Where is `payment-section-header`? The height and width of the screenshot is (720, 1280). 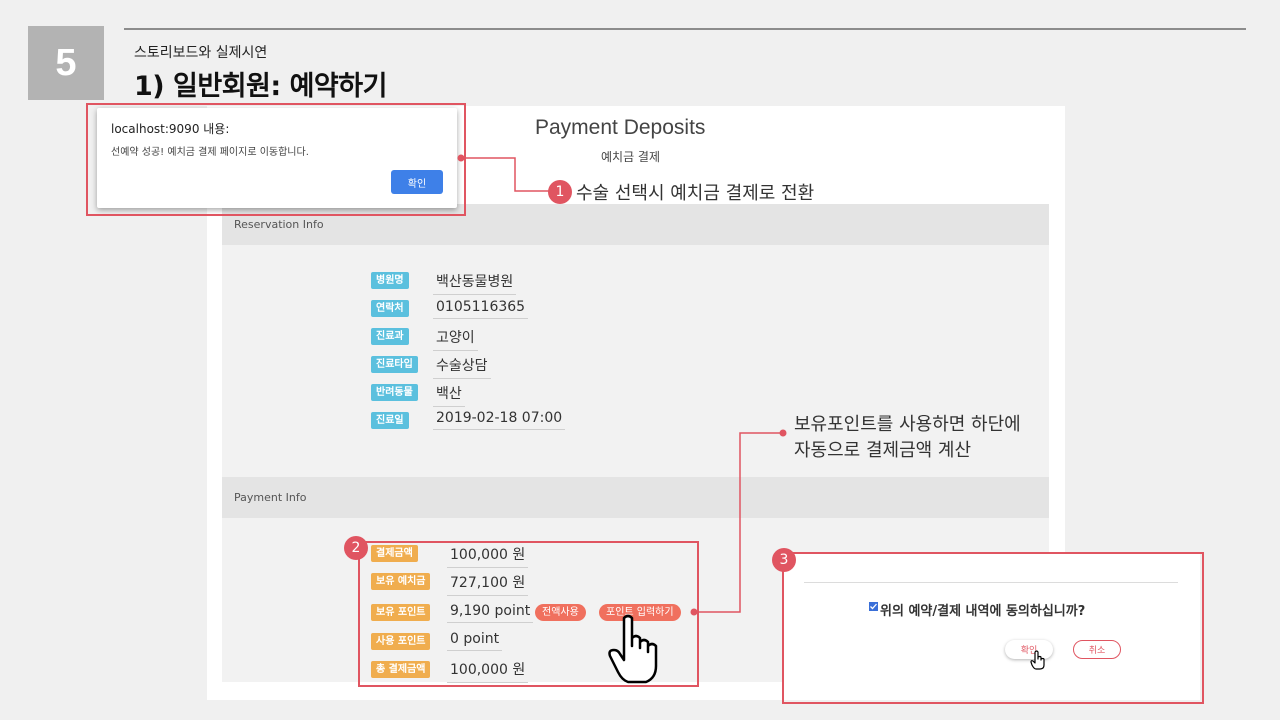
payment-section-header is located at coordinates (635, 497).